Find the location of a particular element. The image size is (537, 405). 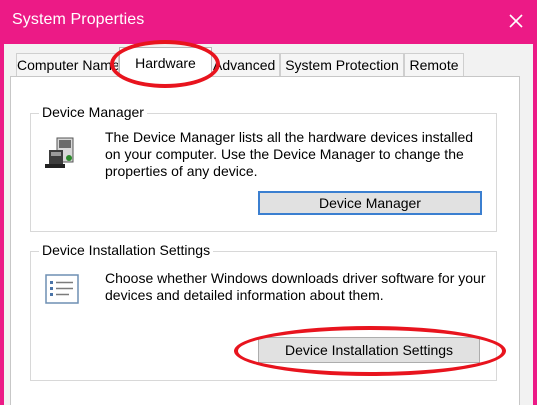

device-manager-icon is located at coordinates (59, 152).